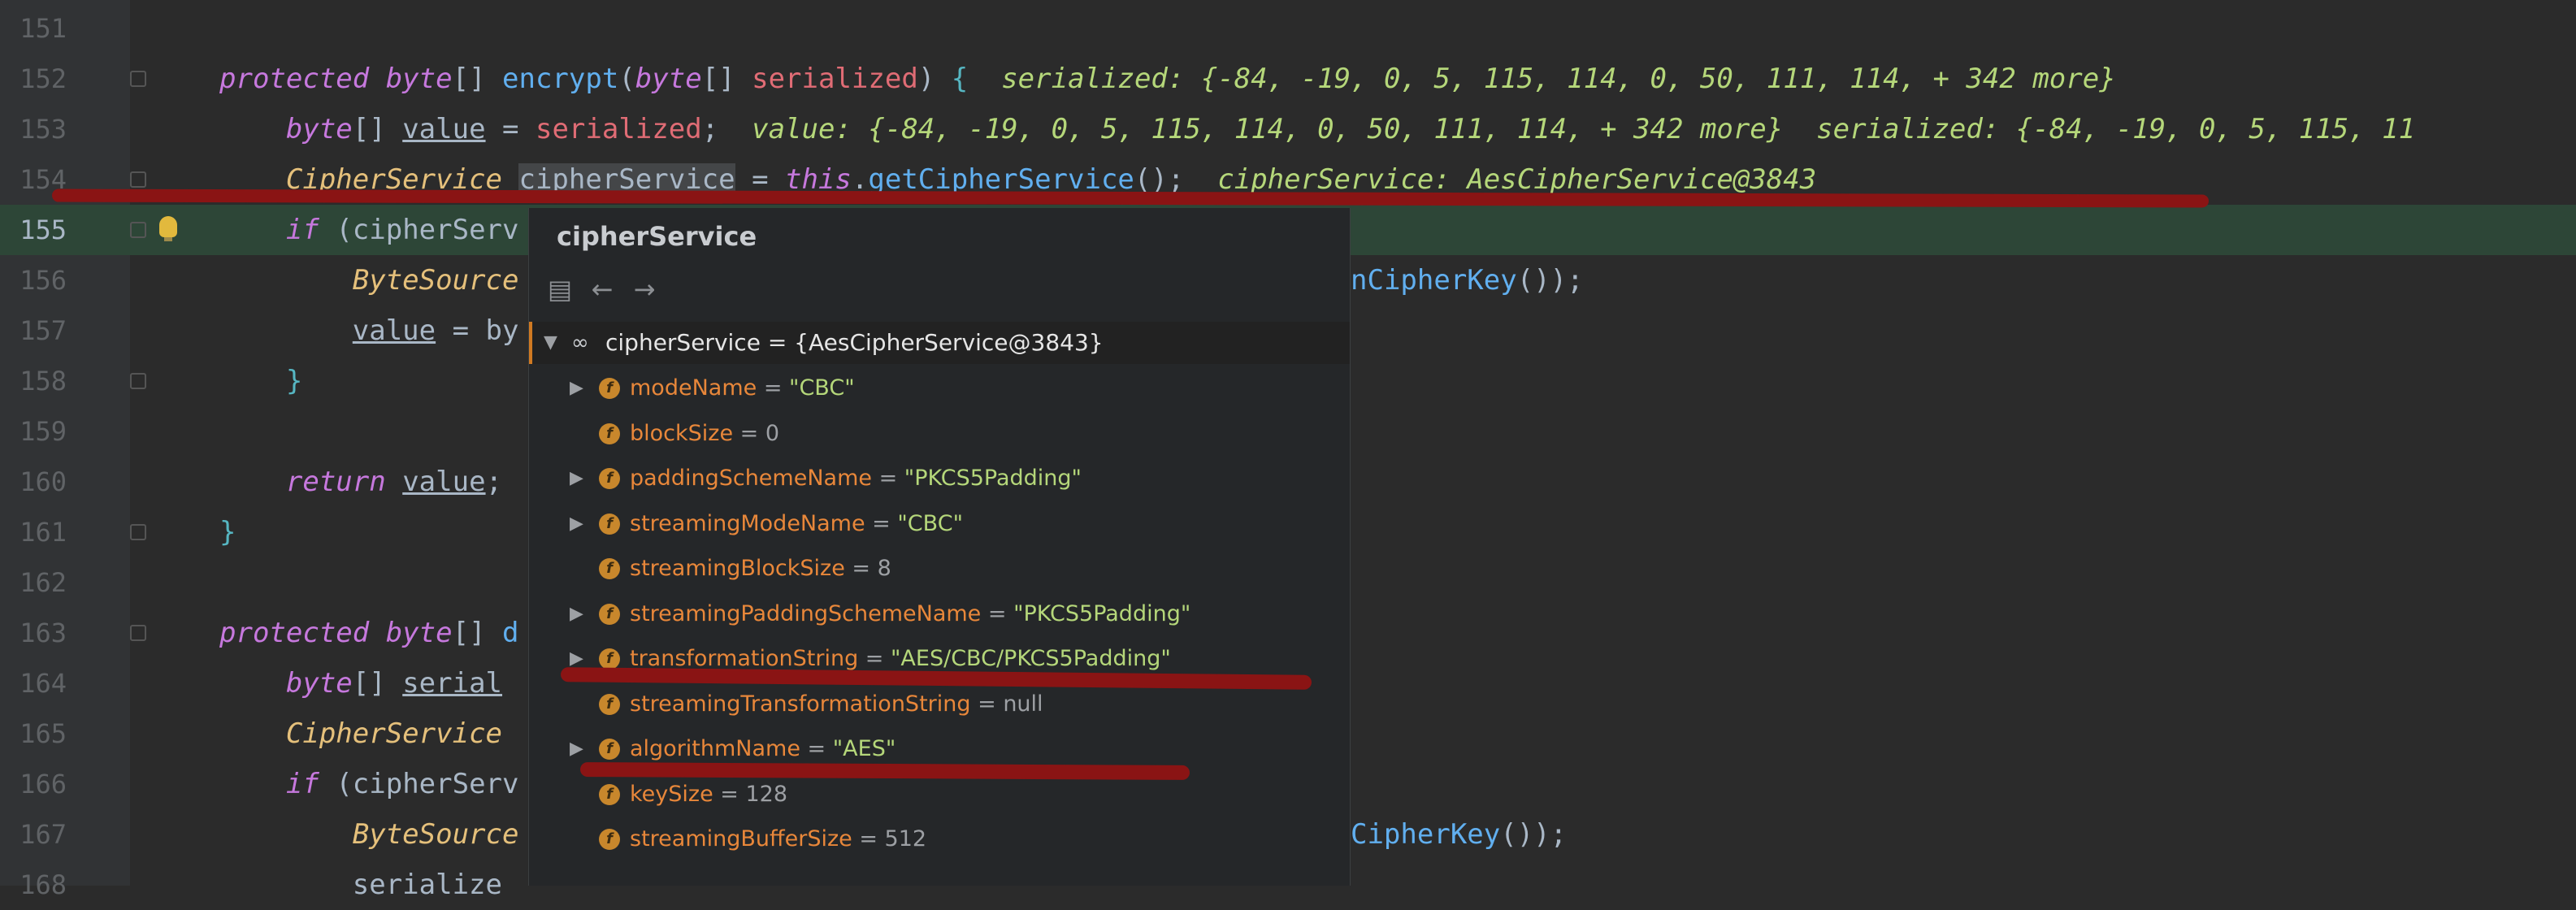 This screenshot has width=2576, height=910. I want to click on code-token: serial, so click(453, 683).